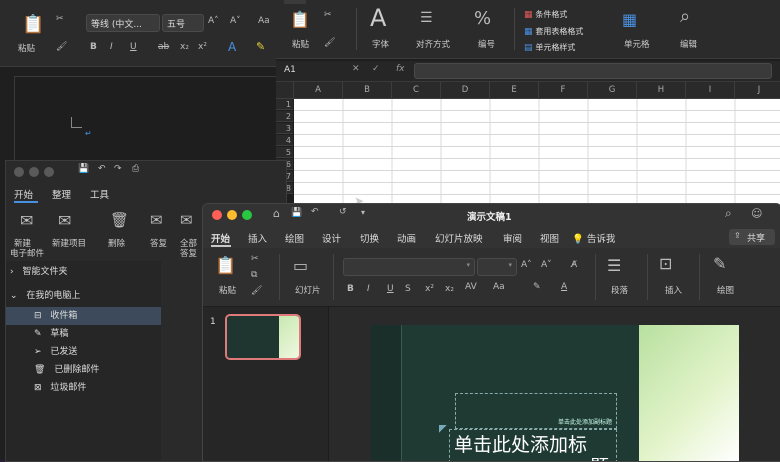 The width and height of the screenshot is (780, 462). What do you see at coordinates (512, 238) in the screenshot?
I see `tab-review: 审阅` at bounding box center [512, 238].